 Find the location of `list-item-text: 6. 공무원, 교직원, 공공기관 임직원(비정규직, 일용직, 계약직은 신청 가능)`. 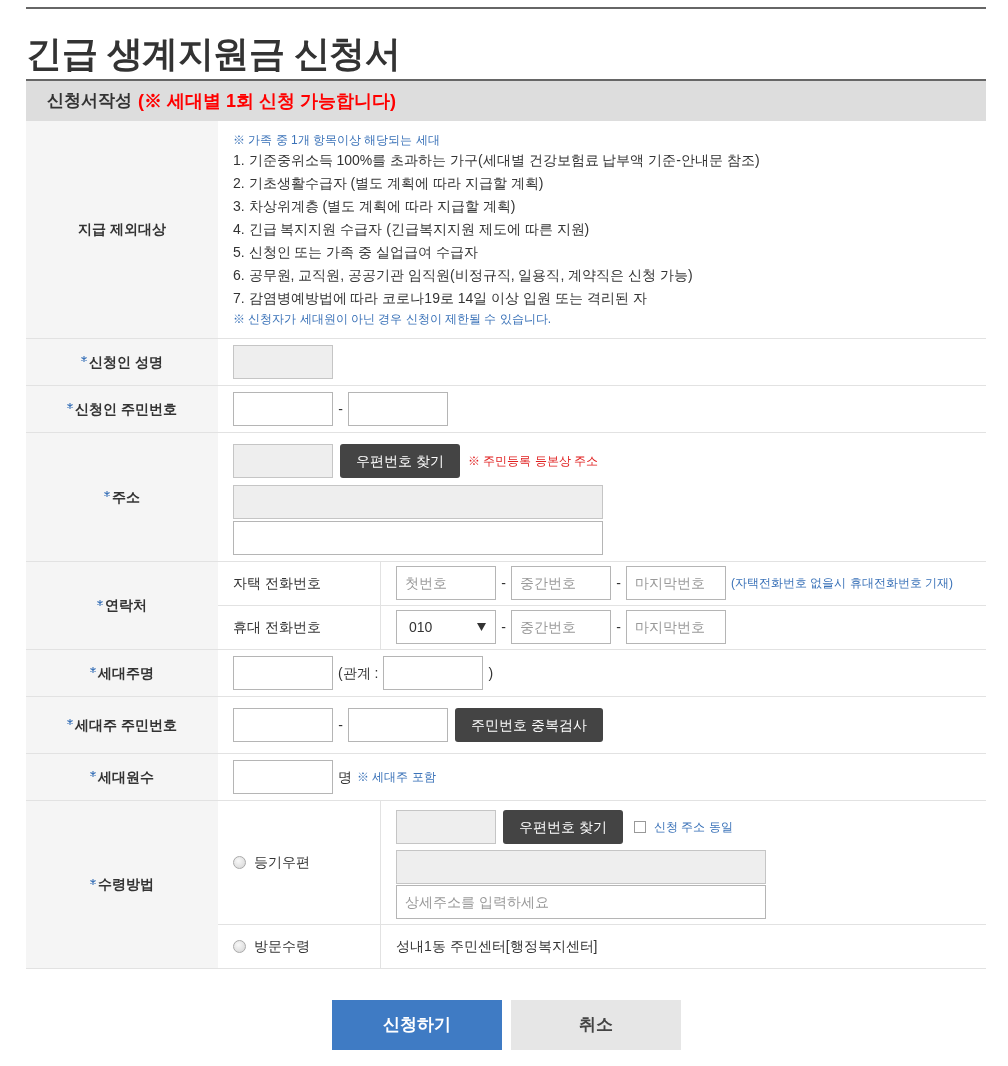

list-item-text: 6. 공무원, 교직원, 공공기관 임직원(비정규직, 일용직, 계약직은 신청 가능) is located at coordinates (463, 275).